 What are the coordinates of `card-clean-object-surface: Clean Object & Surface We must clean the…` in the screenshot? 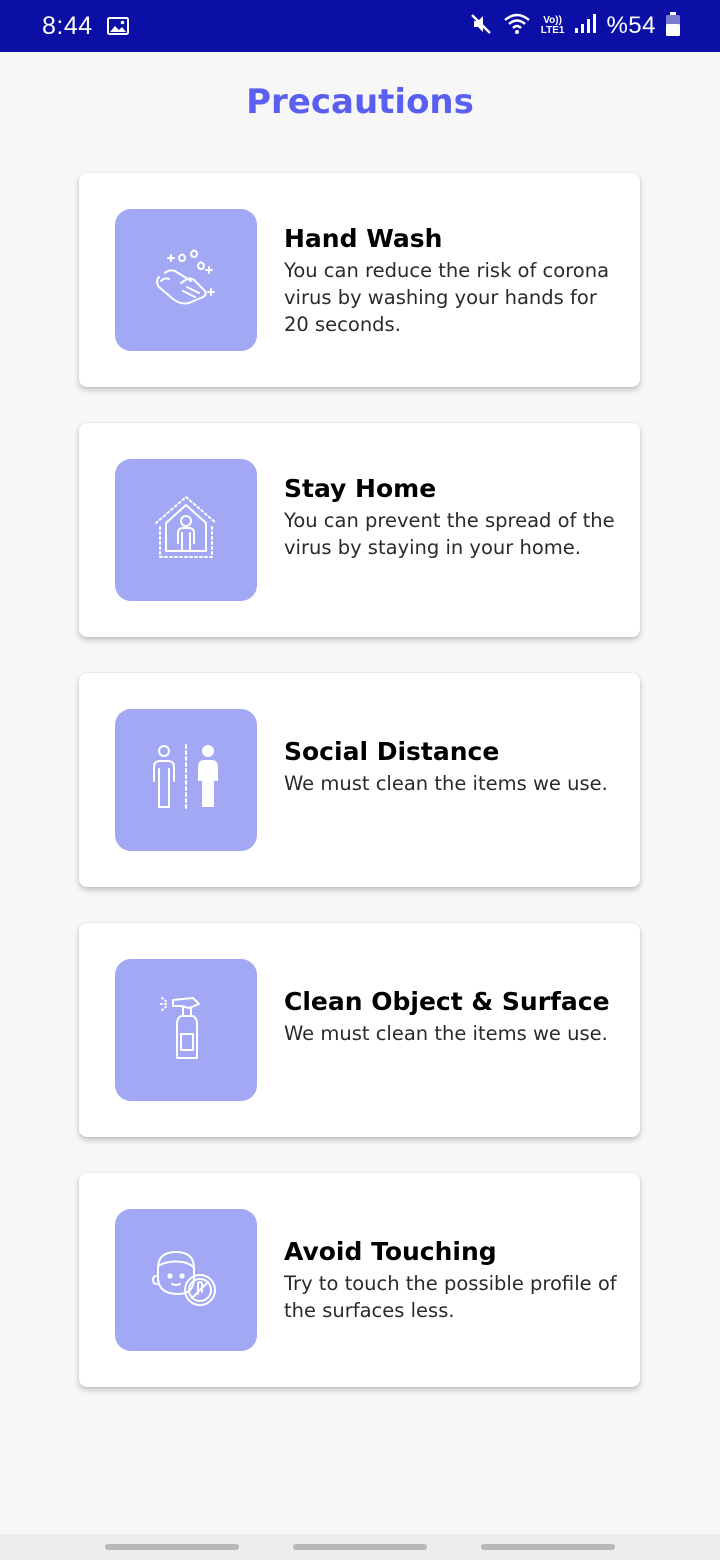 It's located at (359, 1030).